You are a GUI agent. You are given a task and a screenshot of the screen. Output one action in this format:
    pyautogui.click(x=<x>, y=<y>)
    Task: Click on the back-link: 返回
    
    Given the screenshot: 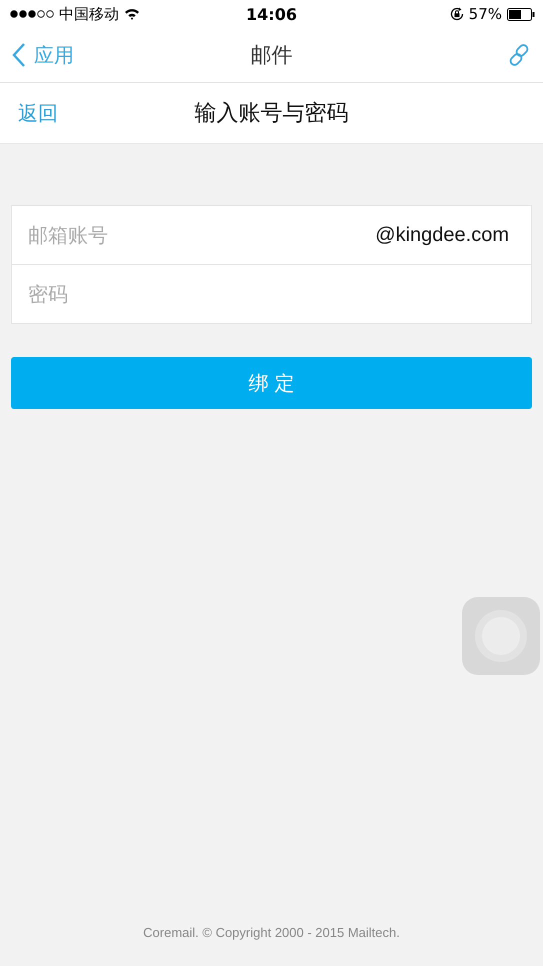 What is the action you would take?
    pyautogui.click(x=38, y=113)
    